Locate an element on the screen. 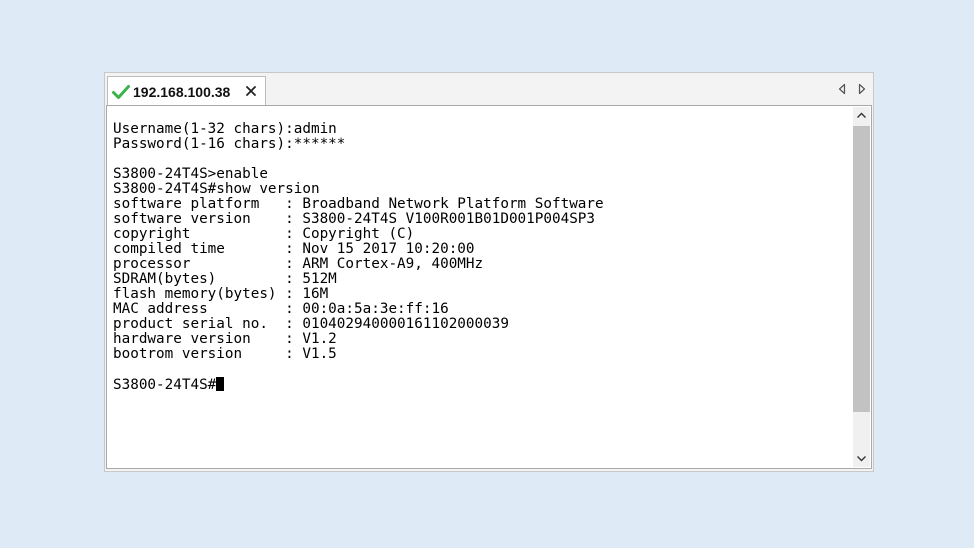 The image size is (974, 548). check-icon is located at coordinates (121, 91).